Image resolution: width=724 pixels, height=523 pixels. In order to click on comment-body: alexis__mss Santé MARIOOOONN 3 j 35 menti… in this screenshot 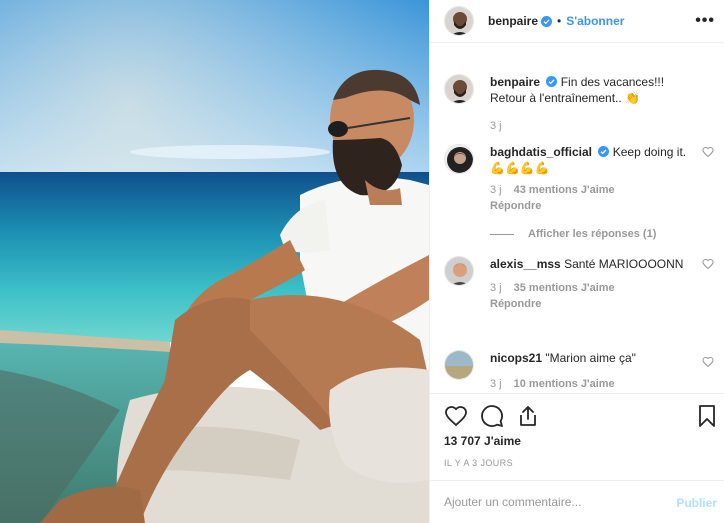, I will do `click(592, 284)`.